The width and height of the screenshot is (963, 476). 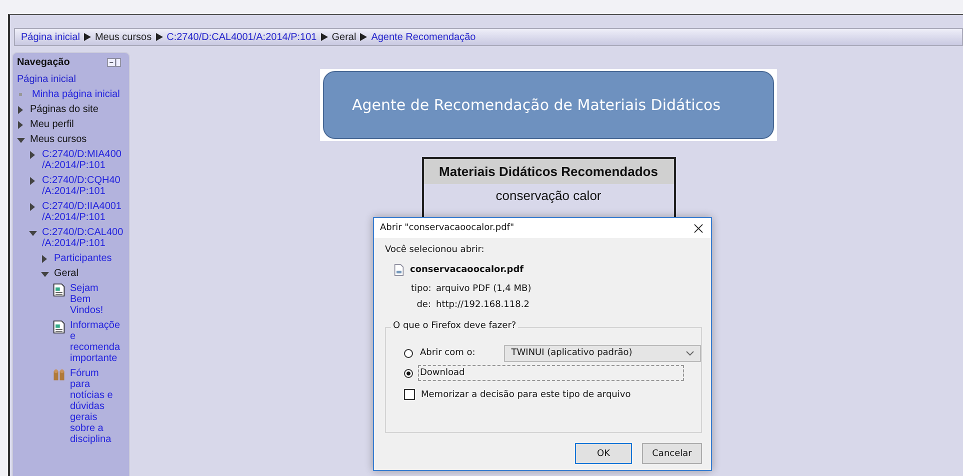 What do you see at coordinates (454, 326) in the screenshot?
I see `group-title: O que o Firefox deve fazer?` at bounding box center [454, 326].